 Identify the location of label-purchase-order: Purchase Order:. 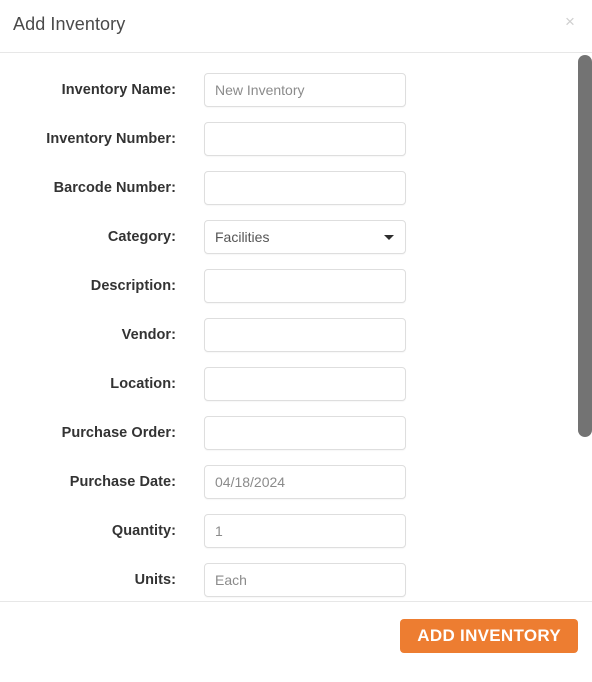
(118, 432).